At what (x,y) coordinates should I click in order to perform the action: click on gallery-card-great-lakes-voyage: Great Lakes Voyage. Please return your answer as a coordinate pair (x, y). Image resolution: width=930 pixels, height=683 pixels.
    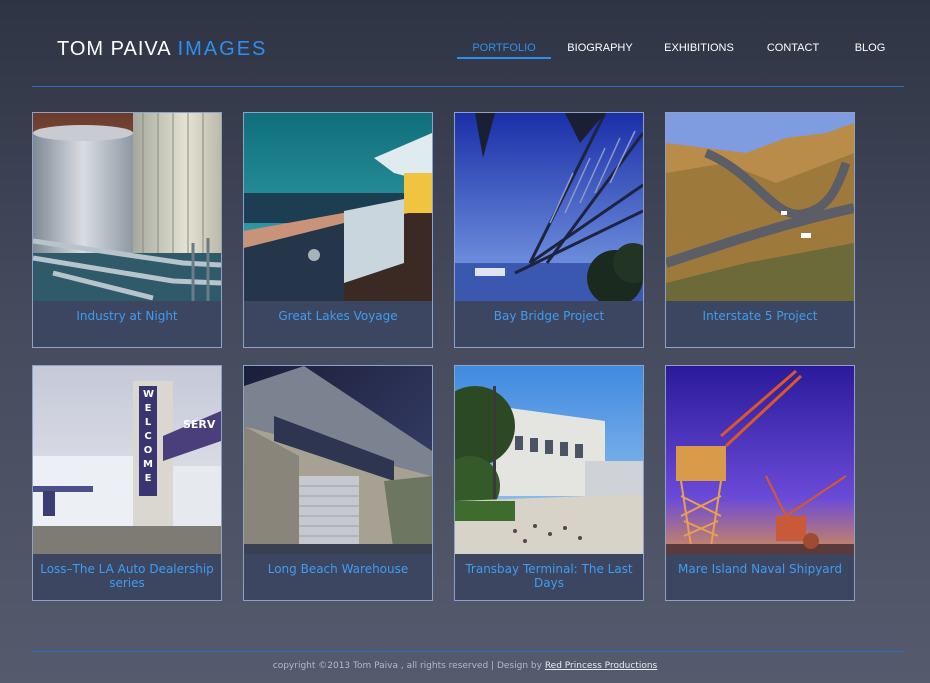
    Looking at the image, I should click on (338, 230).